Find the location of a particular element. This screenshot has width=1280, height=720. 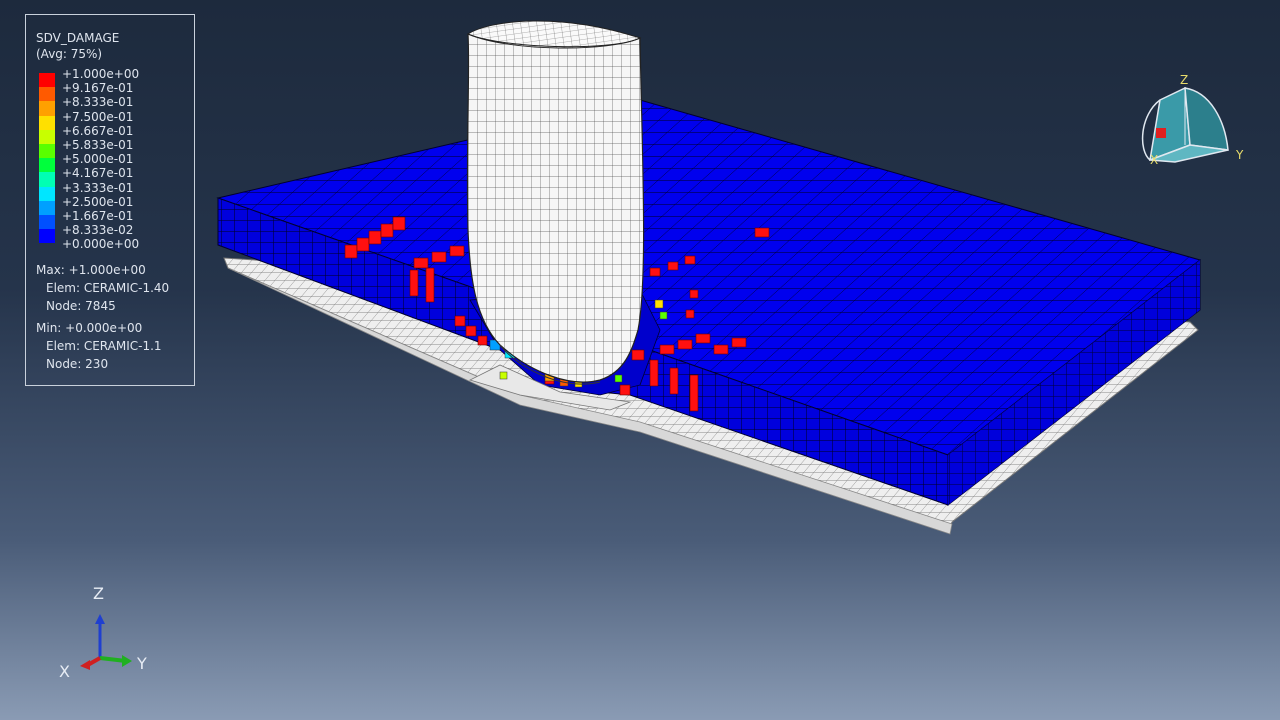

legend-tick: +5.000e-01 is located at coordinates (98, 159).